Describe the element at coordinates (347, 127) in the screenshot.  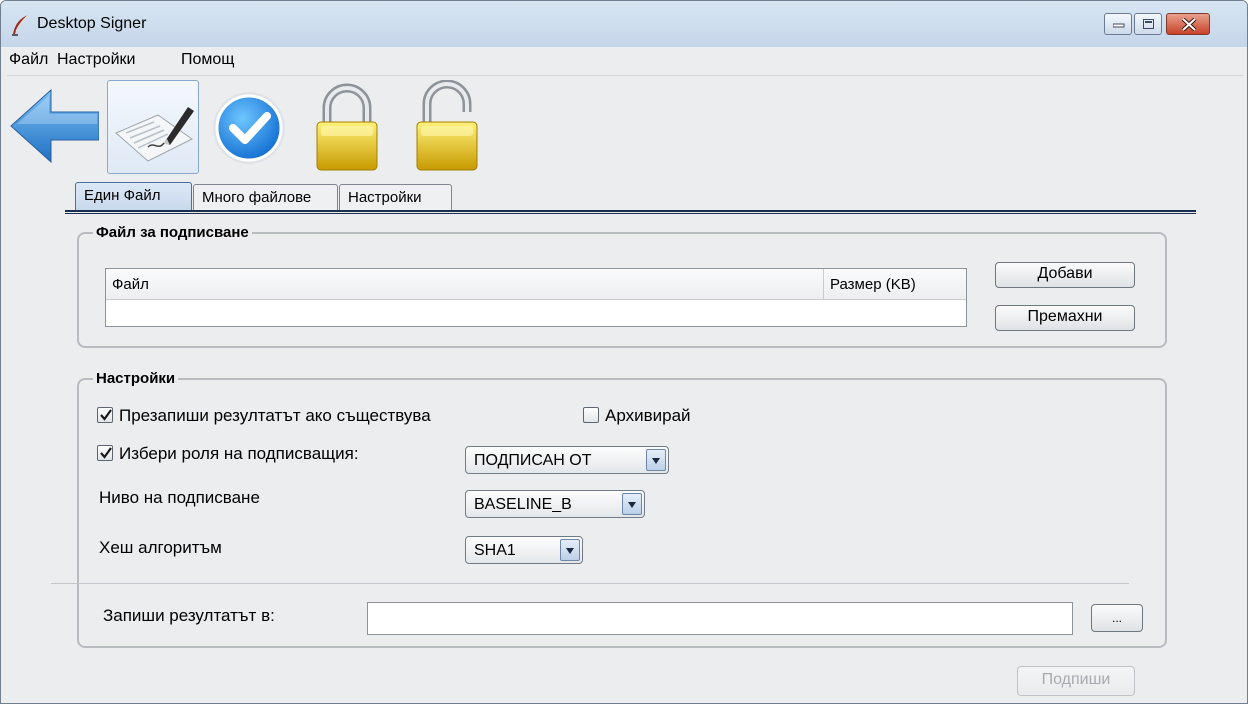
I see `lock-closed-icon` at that location.